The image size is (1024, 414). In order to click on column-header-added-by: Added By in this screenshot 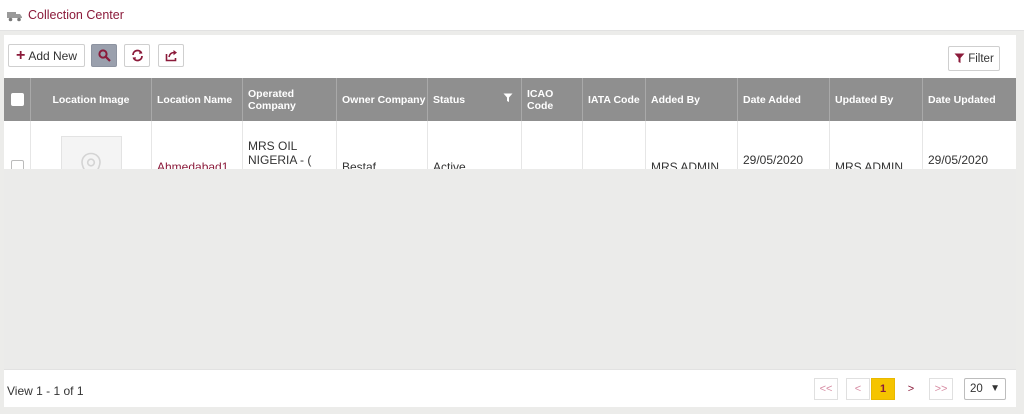, I will do `click(692, 99)`.